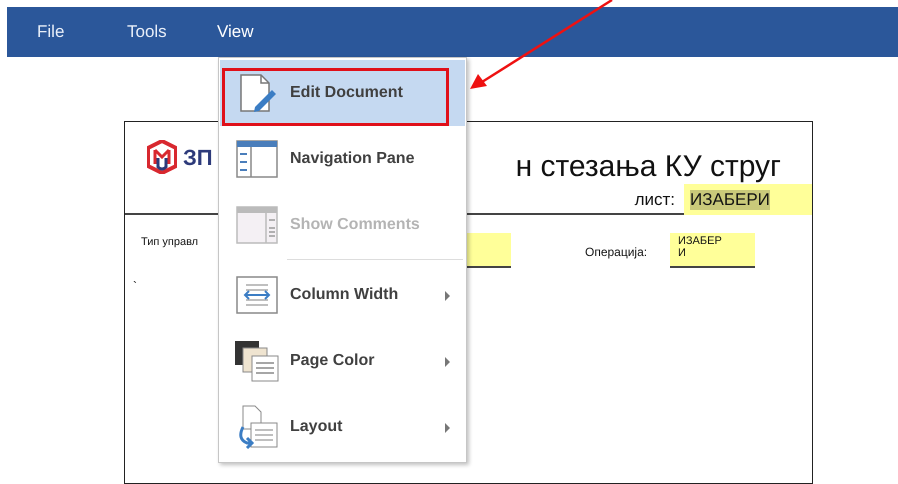  What do you see at coordinates (355, 225) in the screenshot?
I see `menu-item-label: Show Comments` at bounding box center [355, 225].